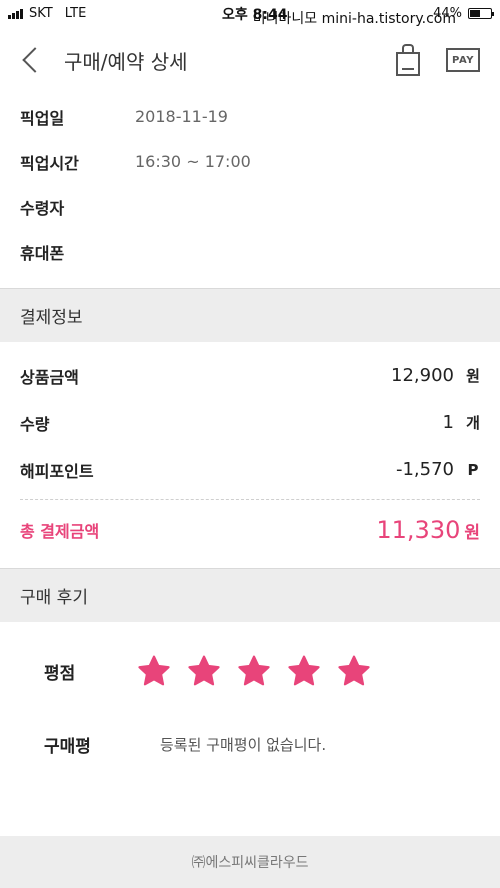 This screenshot has height=888, width=500. Describe the element at coordinates (60, 673) in the screenshot. I see `rating-label: 평점` at that location.